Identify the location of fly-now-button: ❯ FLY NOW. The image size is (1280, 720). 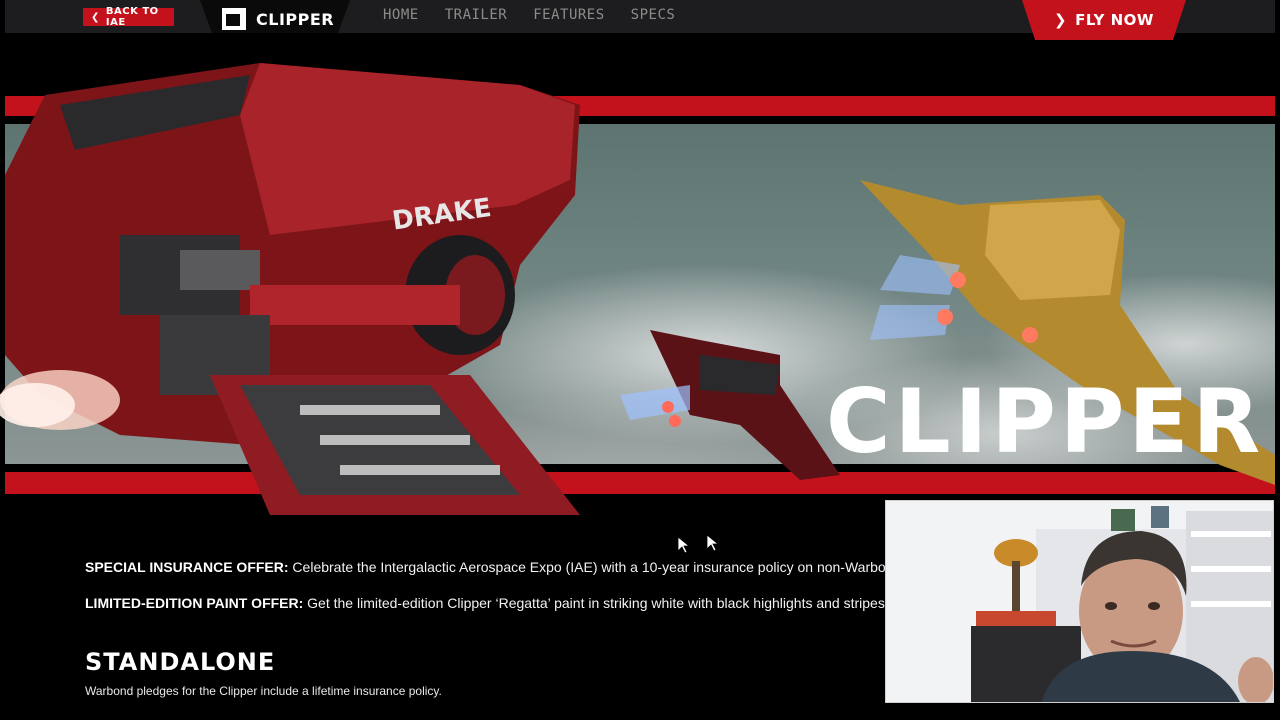
(1104, 20).